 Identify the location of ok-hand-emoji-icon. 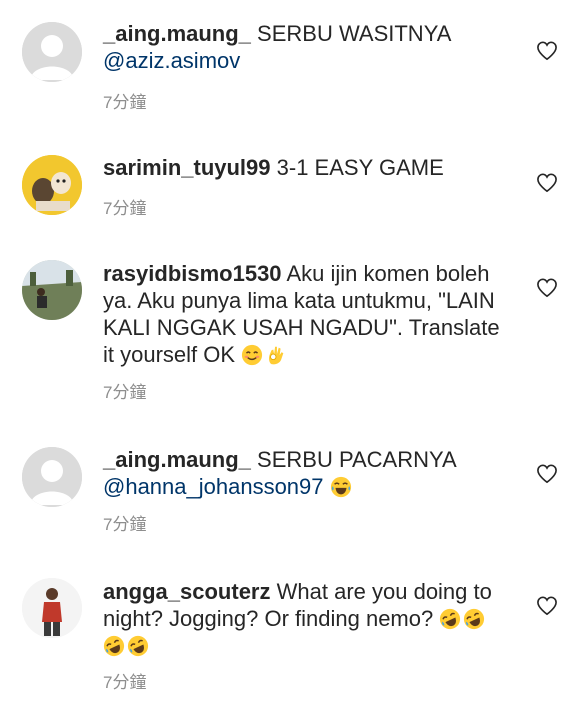
(276, 355).